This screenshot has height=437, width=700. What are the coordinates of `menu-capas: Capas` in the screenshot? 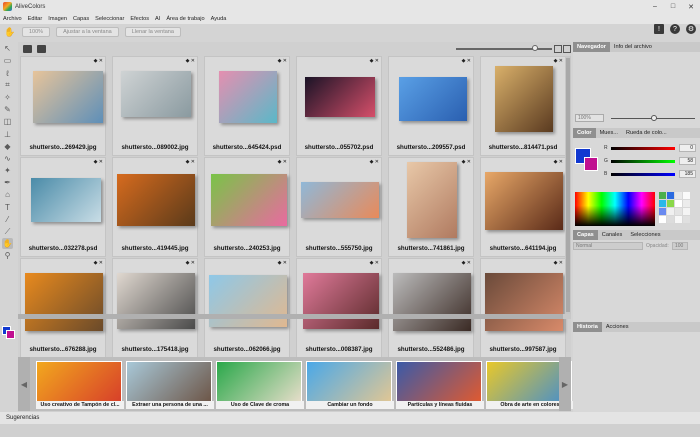 It's located at (81, 19).